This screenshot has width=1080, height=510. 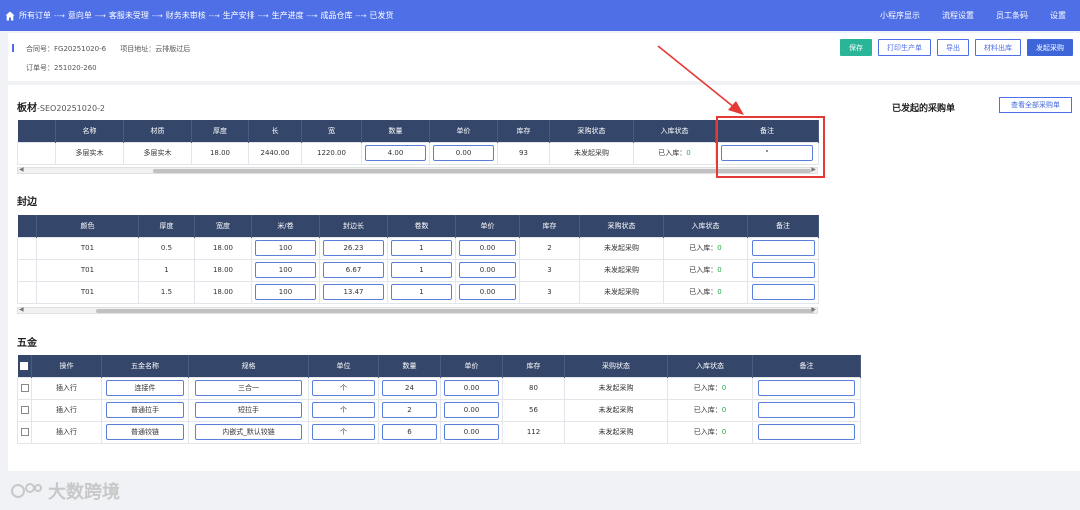 What do you see at coordinates (998, 47) in the screenshot?
I see `material-outbound-button: 材料出库` at bounding box center [998, 47].